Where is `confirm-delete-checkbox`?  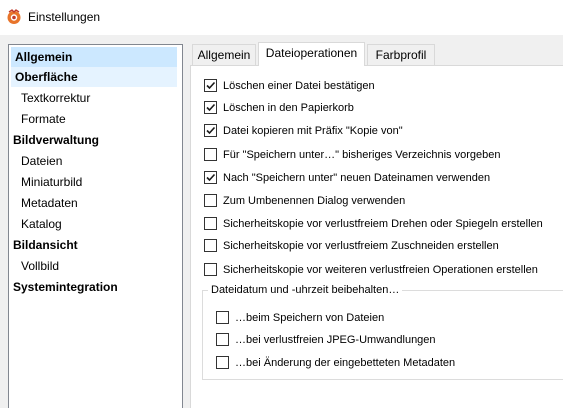
confirm-delete-checkbox is located at coordinates (210, 85).